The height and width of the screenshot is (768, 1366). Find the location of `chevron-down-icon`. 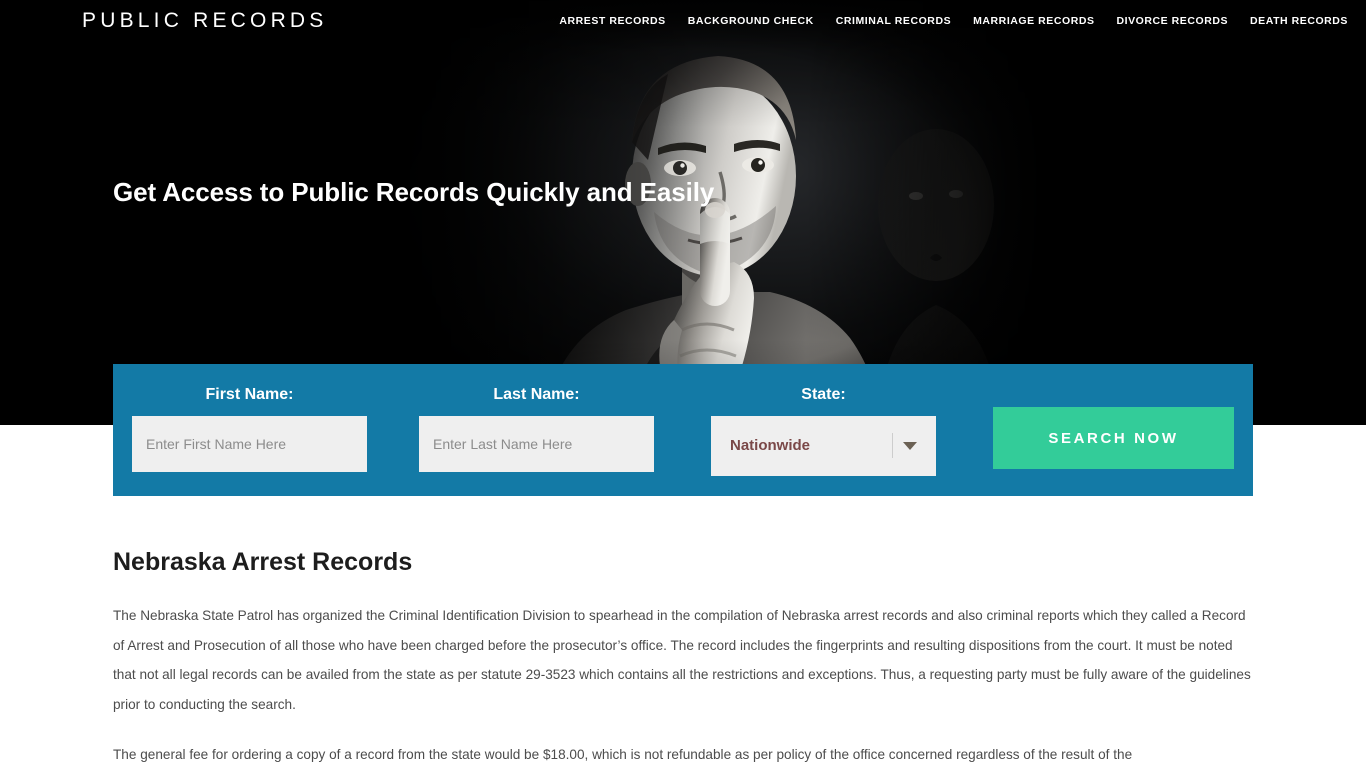

chevron-down-icon is located at coordinates (910, 446).